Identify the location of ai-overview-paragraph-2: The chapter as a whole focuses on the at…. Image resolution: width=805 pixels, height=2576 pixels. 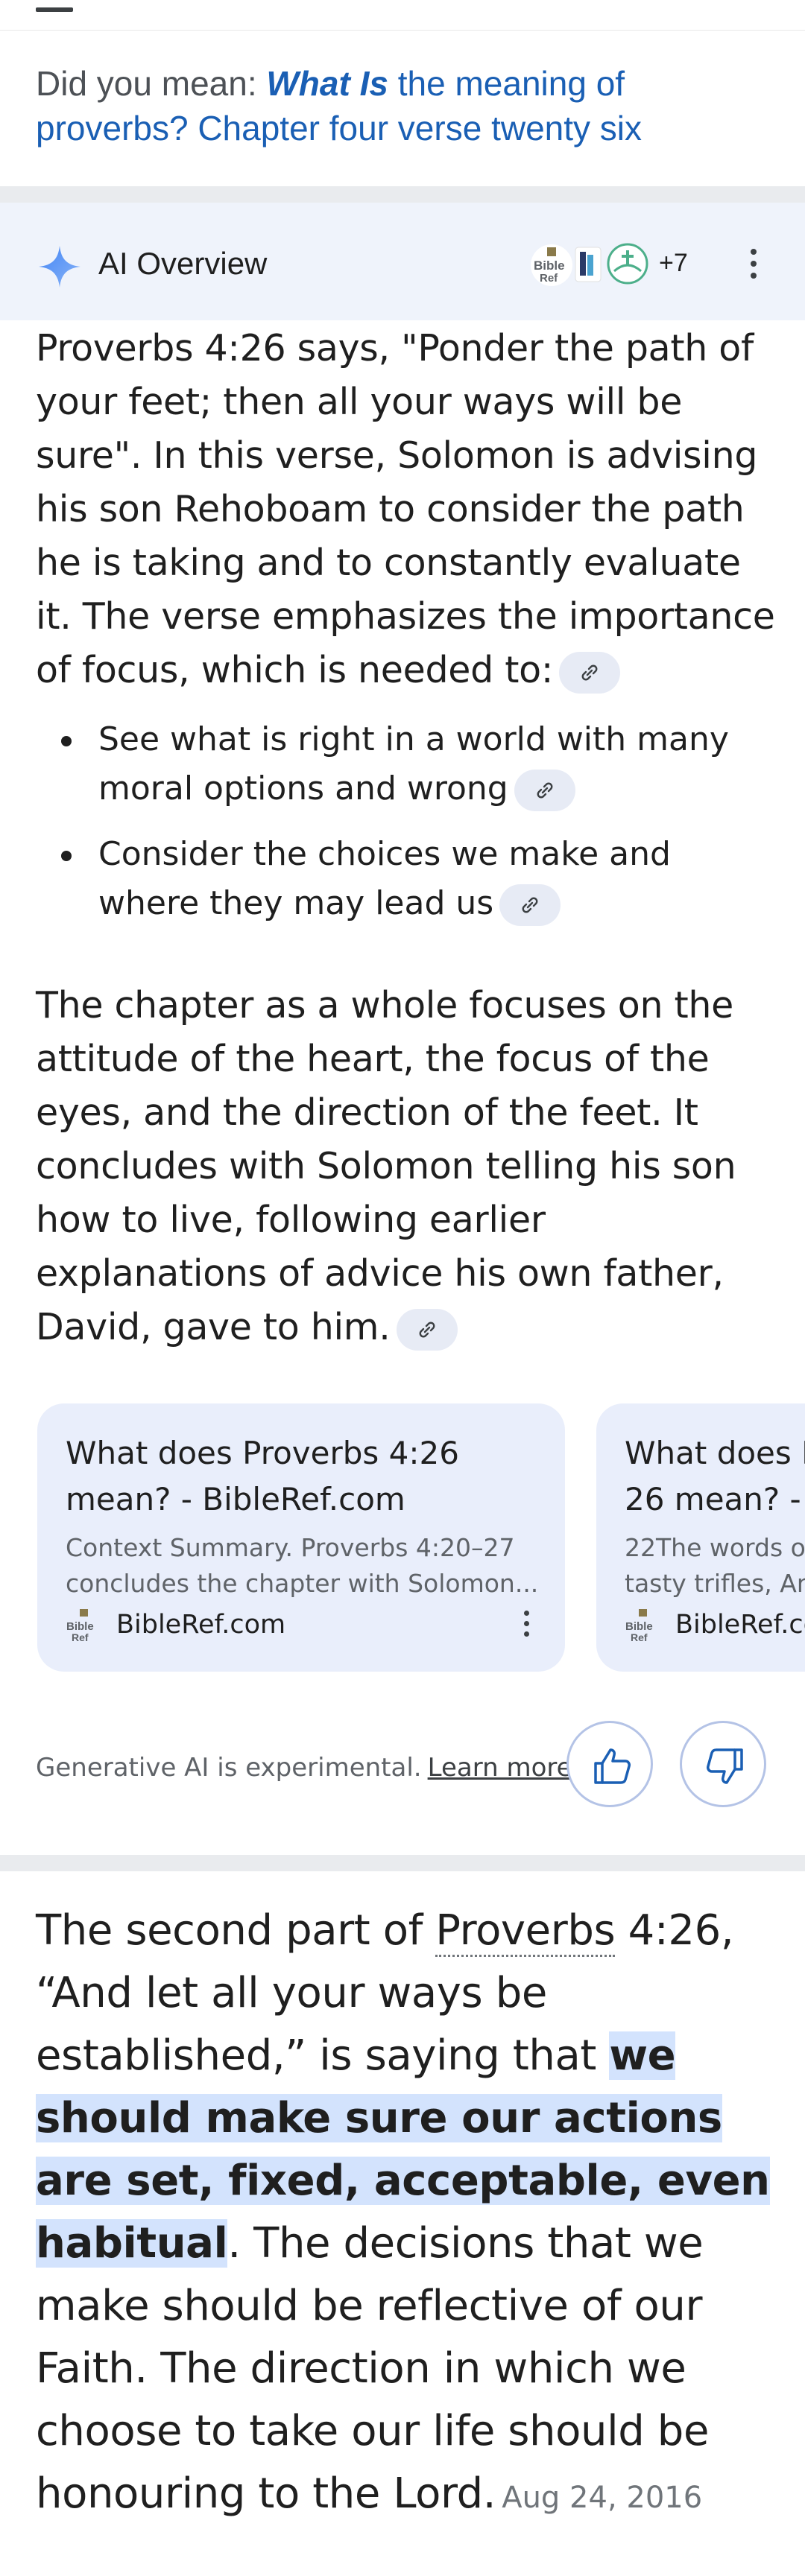
(408, 1167).